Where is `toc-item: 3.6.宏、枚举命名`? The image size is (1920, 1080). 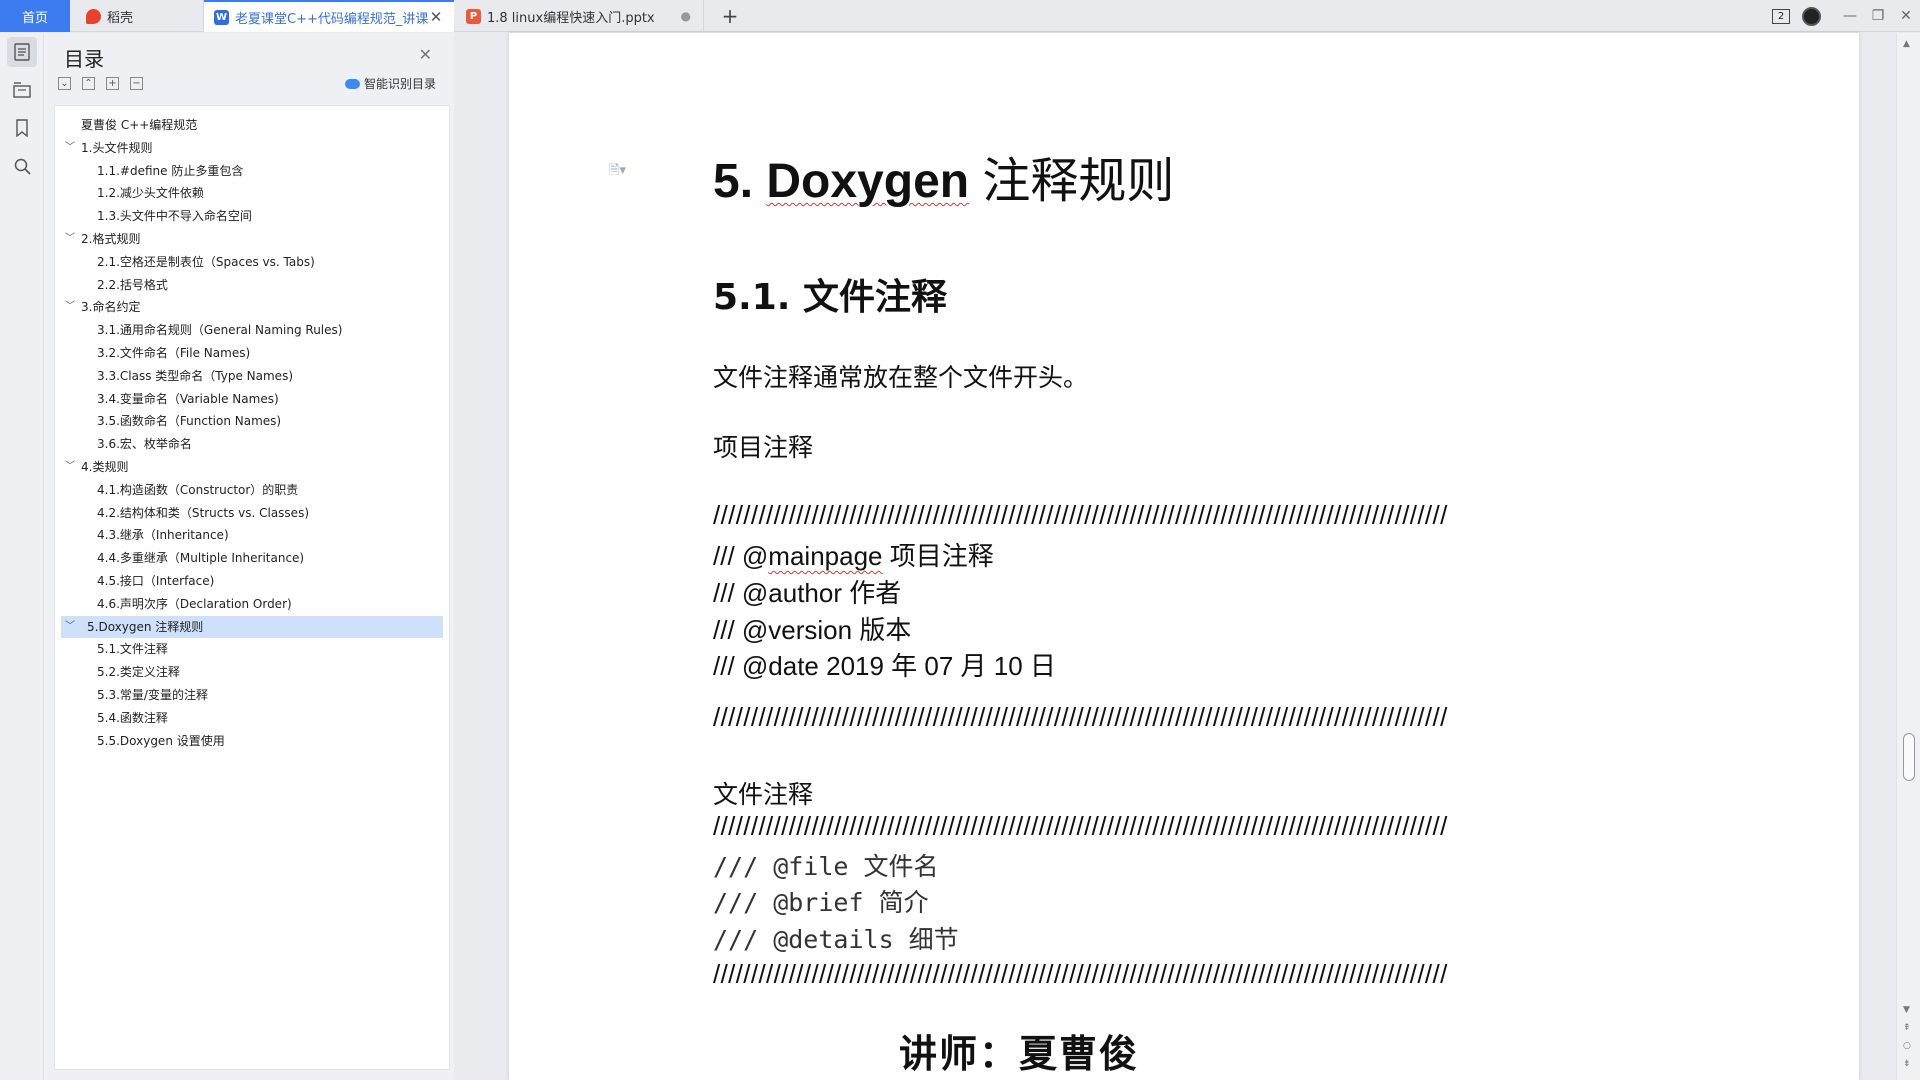 toc-item: 3.6.宏、枚举命名 is located at coordinates (252, 444).